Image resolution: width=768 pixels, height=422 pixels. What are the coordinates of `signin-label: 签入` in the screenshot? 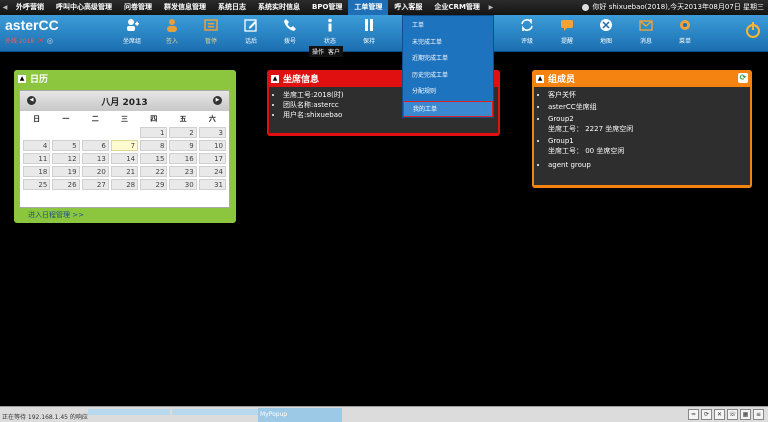 It's located at (171, 41).